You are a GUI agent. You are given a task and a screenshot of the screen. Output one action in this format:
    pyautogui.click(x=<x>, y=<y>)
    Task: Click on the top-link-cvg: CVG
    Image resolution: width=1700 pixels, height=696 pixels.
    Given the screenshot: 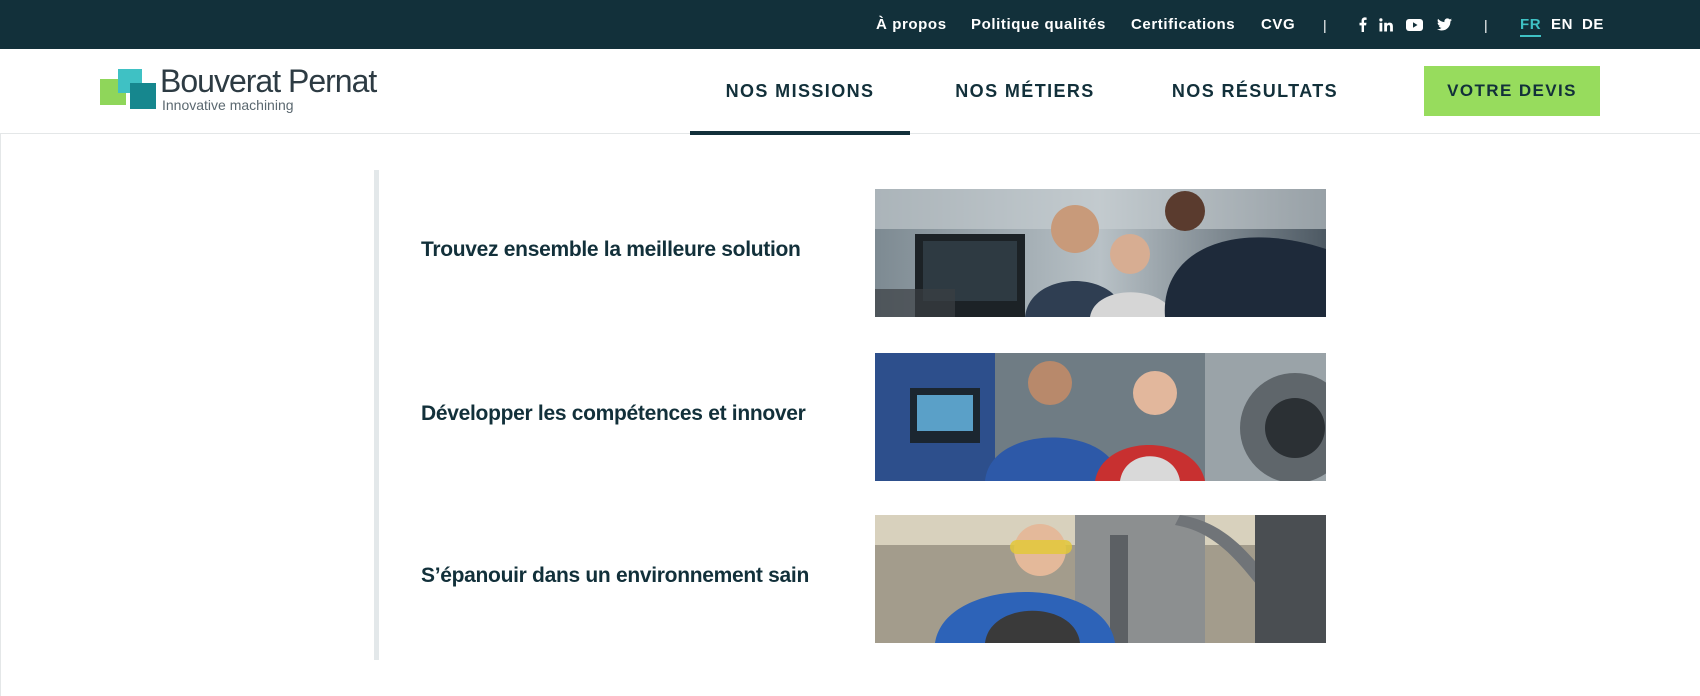 What is the action you would take?
    pyautogui.click(x=1278, y=24)
    